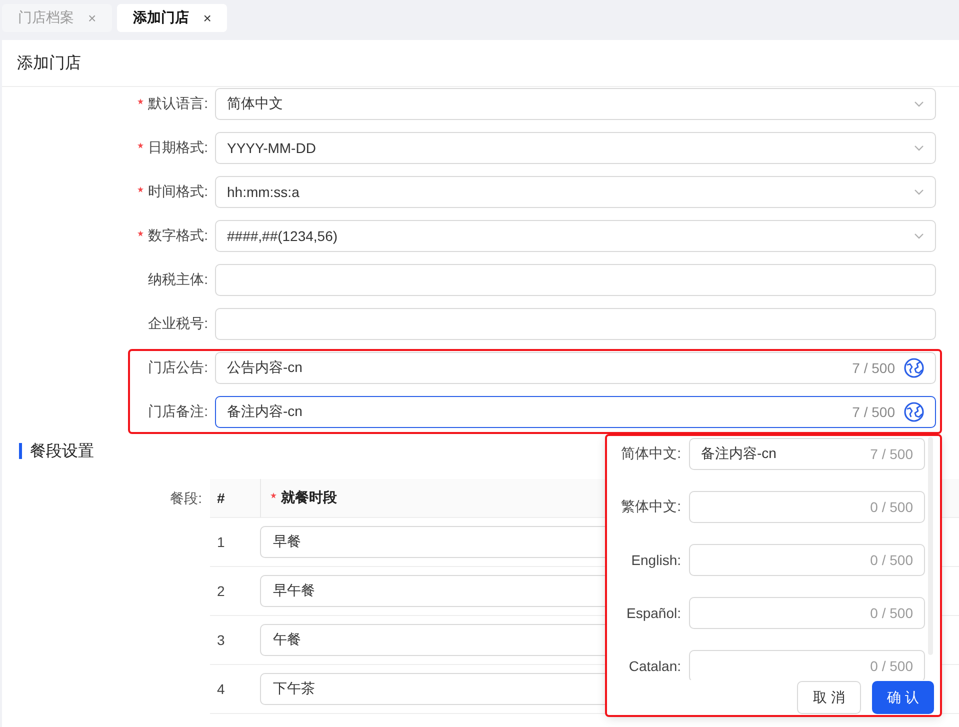 This screenshot has height=727, width=959. What do you see at coordinates (575, 368) in the screenshot?
I see `input-field: 公告内容-cn 7 / 500` at bounding box center [575, 368].